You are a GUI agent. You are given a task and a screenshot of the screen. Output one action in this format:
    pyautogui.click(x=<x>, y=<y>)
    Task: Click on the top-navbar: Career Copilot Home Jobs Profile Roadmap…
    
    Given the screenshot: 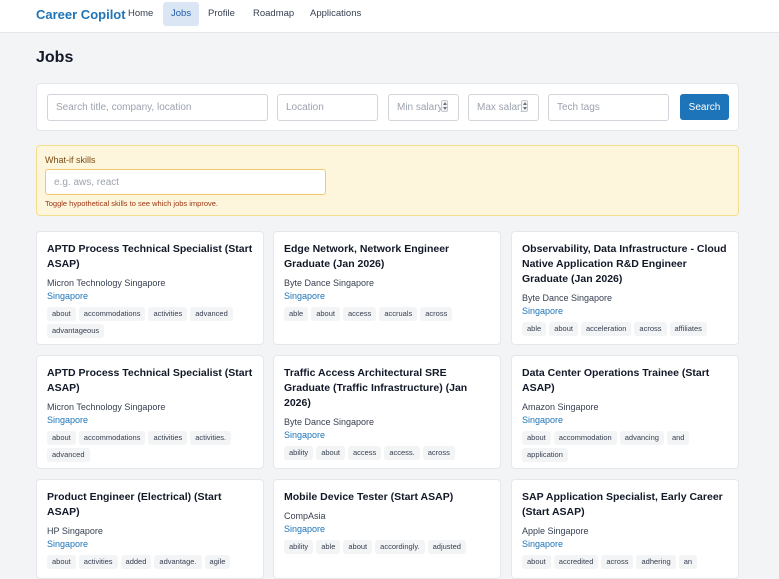 What is the action you would take?
    pyautogui.click(x=389, y=16)
    